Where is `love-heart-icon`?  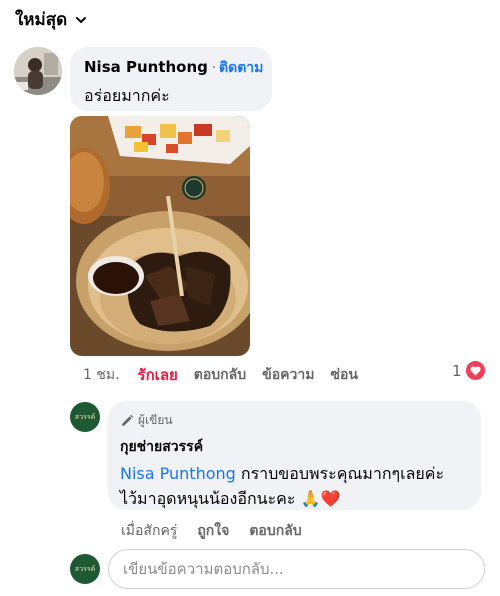
love-heart-icon is located at coordinates (475, 370).